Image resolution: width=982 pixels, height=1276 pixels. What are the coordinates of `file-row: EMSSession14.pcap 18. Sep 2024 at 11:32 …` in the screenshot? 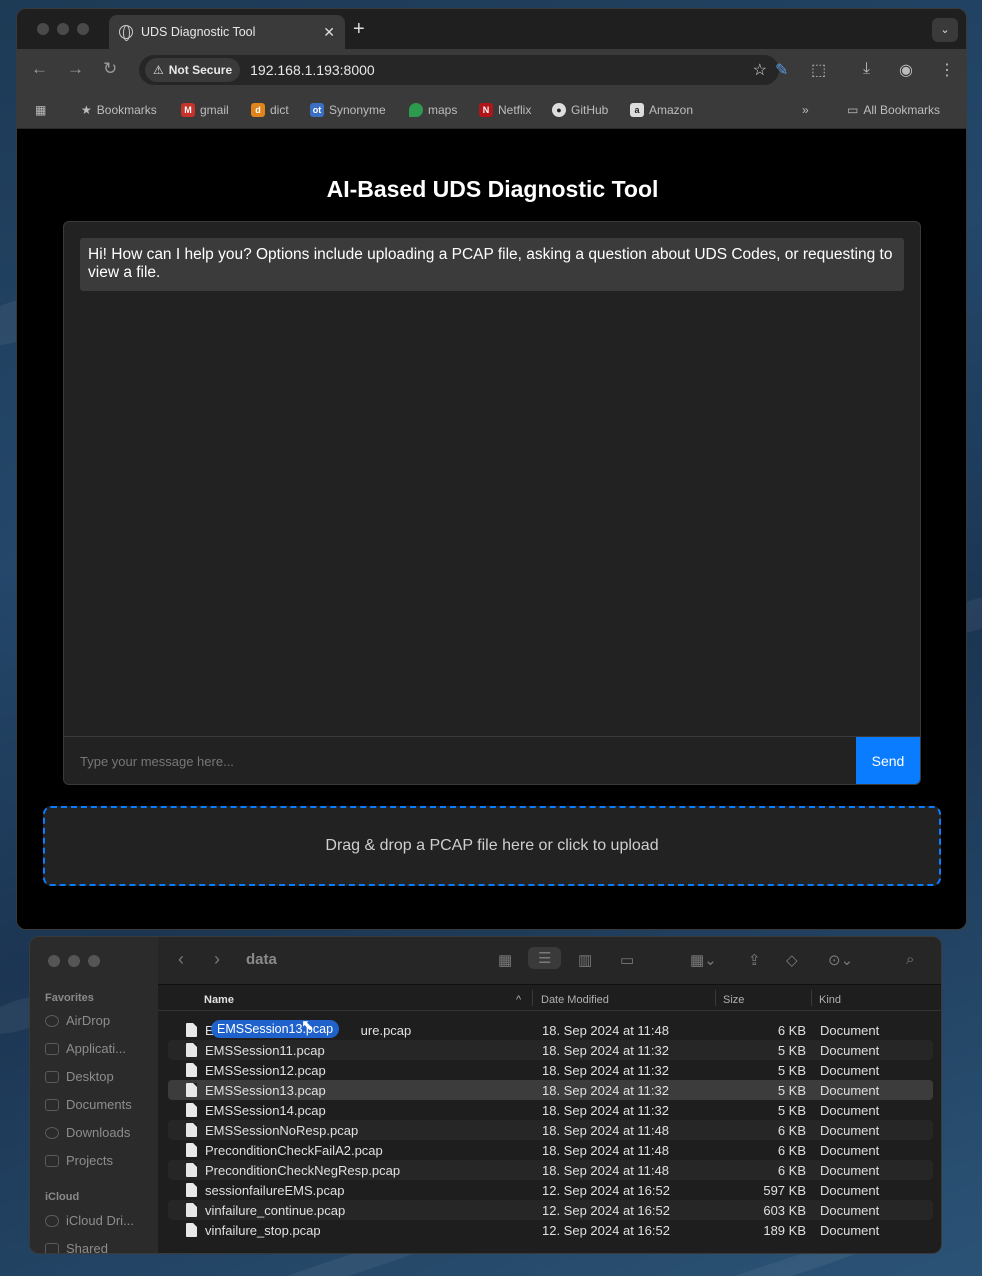 It's located at (550, 1110).